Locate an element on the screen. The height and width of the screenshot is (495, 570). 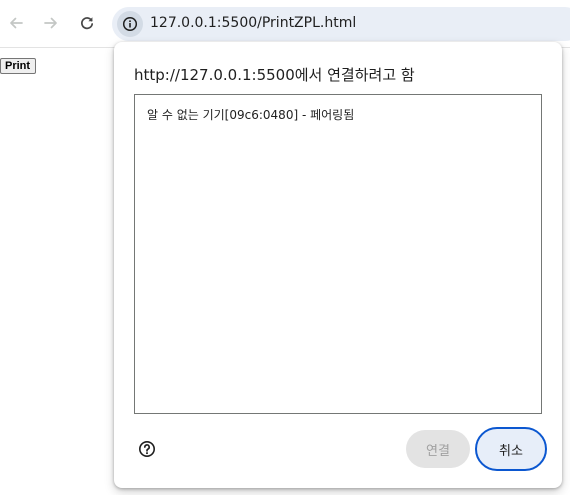
cancel-button: 취소 is located at coordinates (511, 449).